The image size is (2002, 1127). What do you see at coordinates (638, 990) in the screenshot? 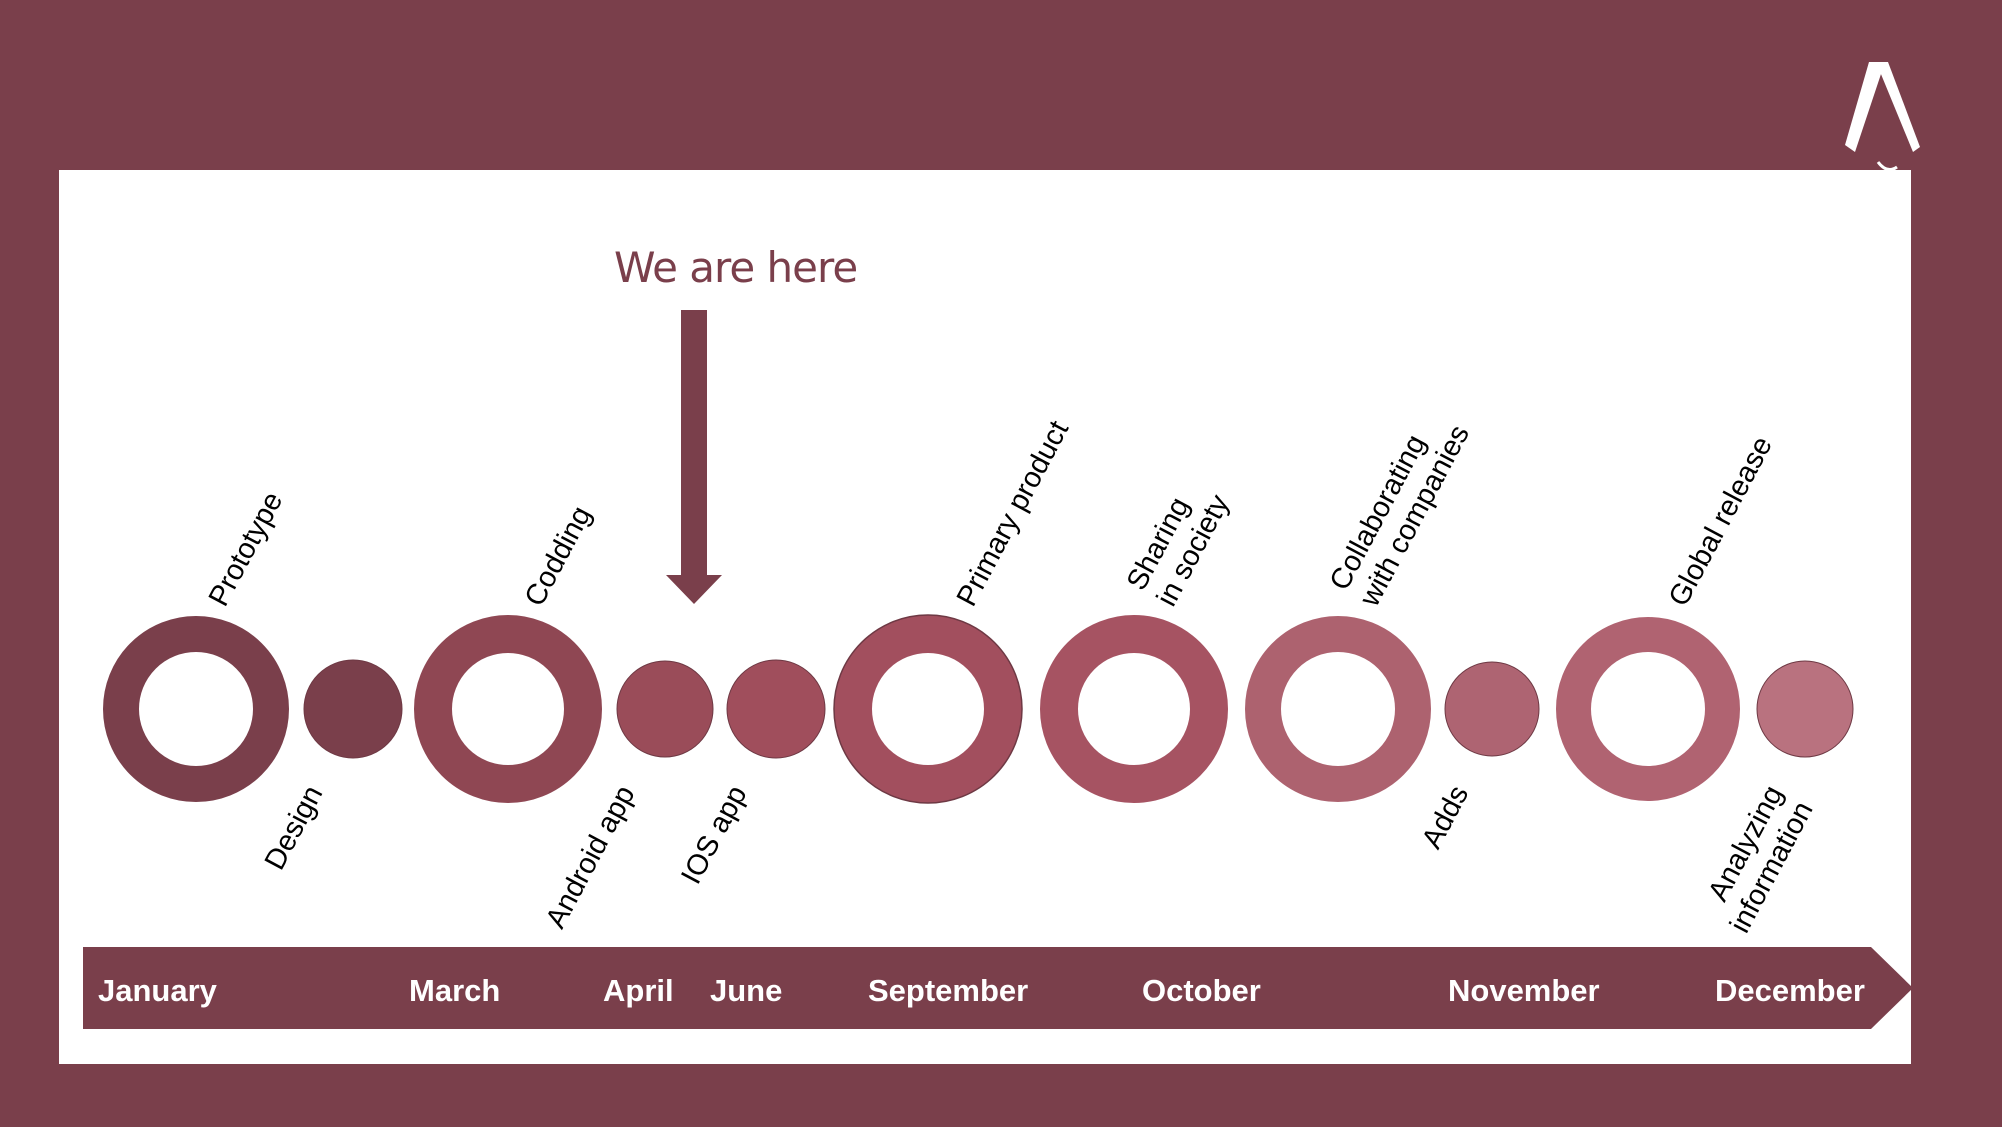
I see `month-april: April` at bounding box center [638, 990].